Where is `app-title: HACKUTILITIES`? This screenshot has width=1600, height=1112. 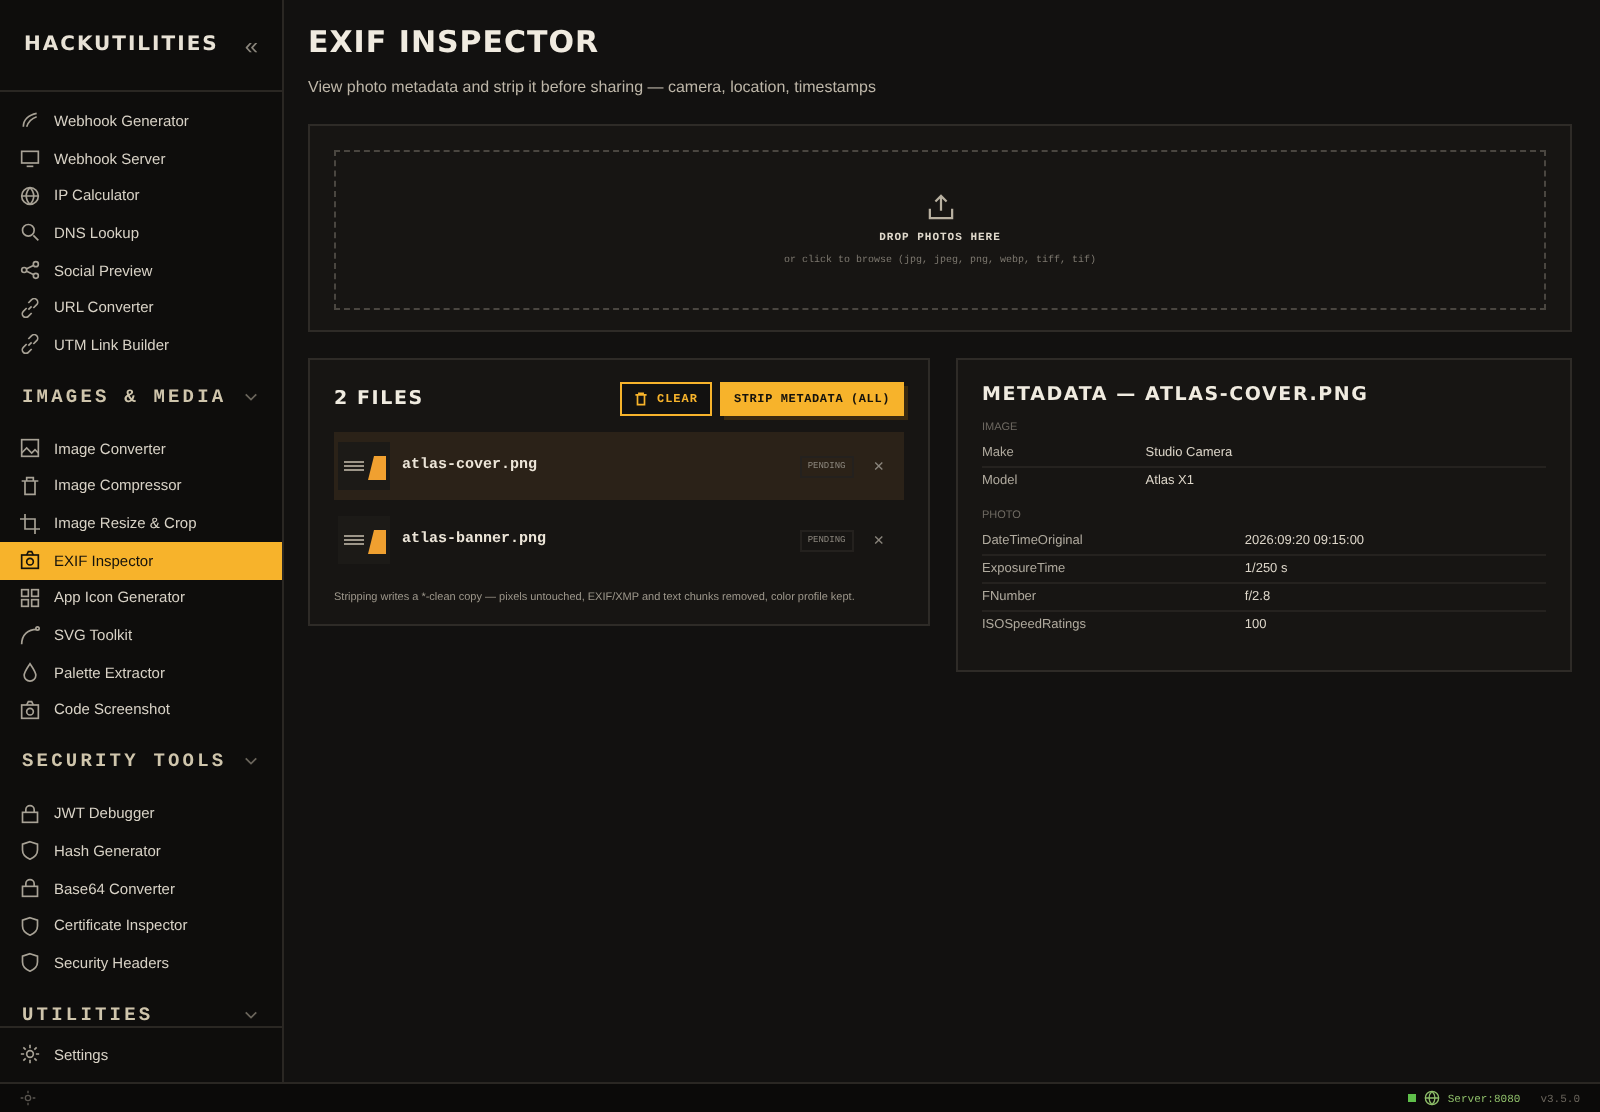
app-title: HACKUTILITIES is located at coordinates (121, 45).